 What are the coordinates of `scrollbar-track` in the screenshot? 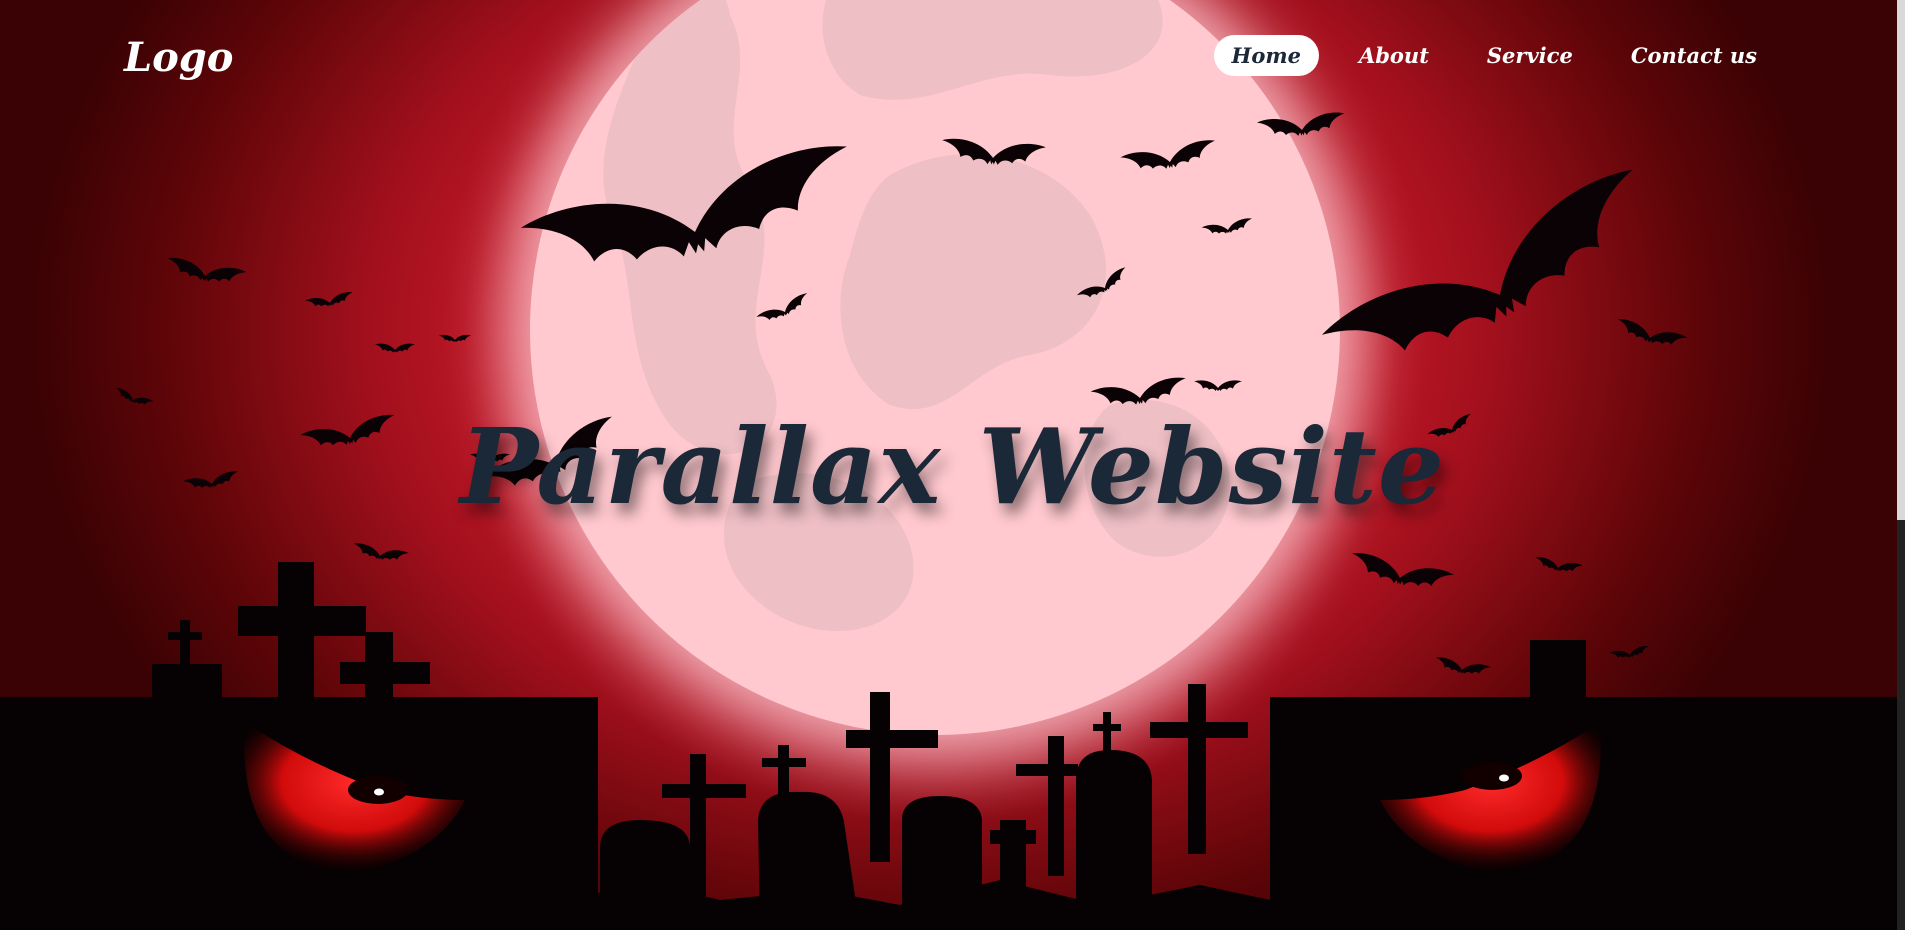 It's located at (1901, 465).